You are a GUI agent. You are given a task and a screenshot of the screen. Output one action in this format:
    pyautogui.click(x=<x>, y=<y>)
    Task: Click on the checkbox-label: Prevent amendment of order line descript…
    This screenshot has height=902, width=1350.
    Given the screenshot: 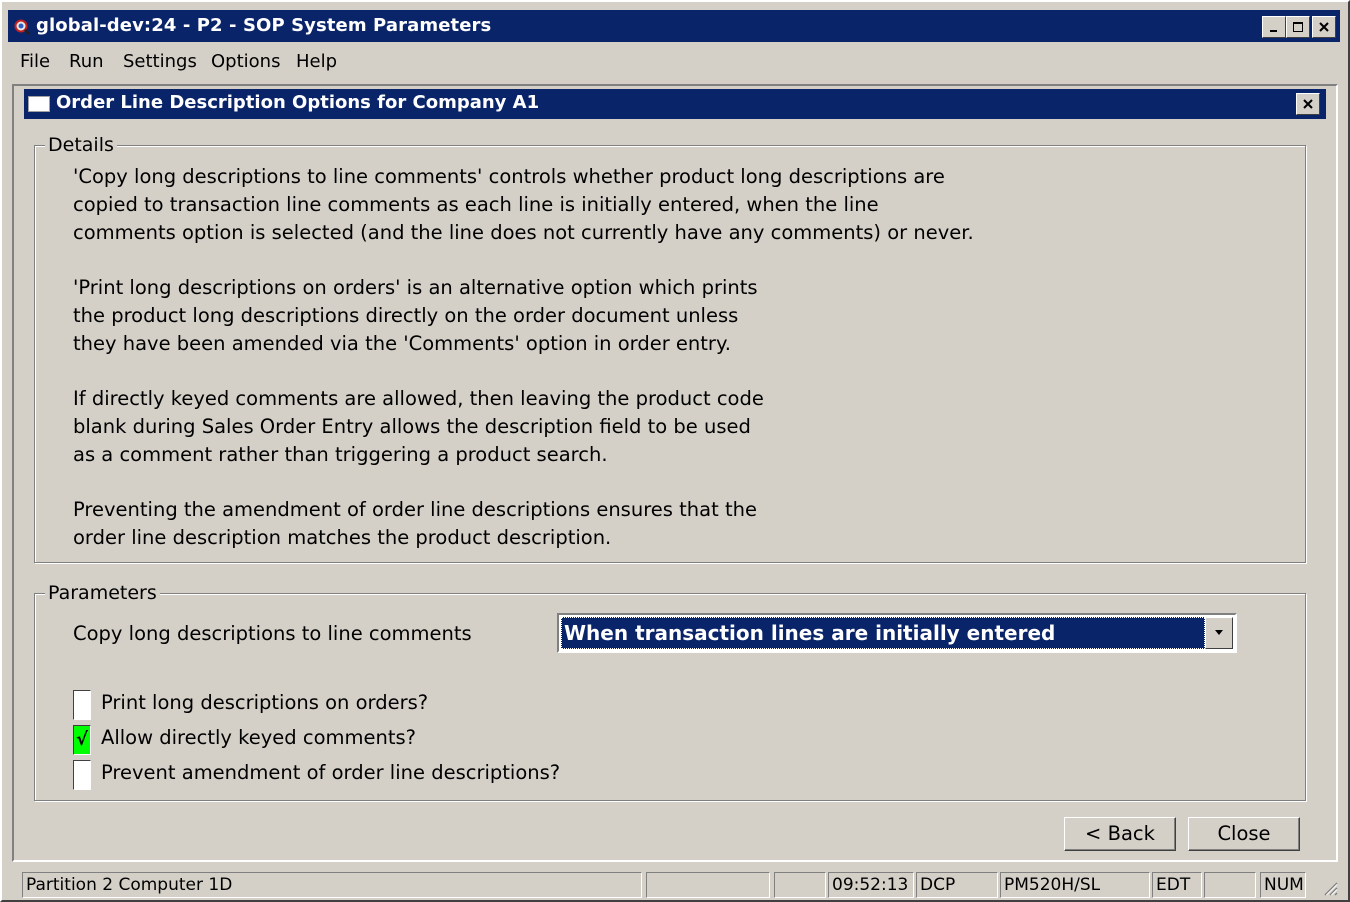 What is the action you would take?
    pyautogui.click(x=331, y=772)
    